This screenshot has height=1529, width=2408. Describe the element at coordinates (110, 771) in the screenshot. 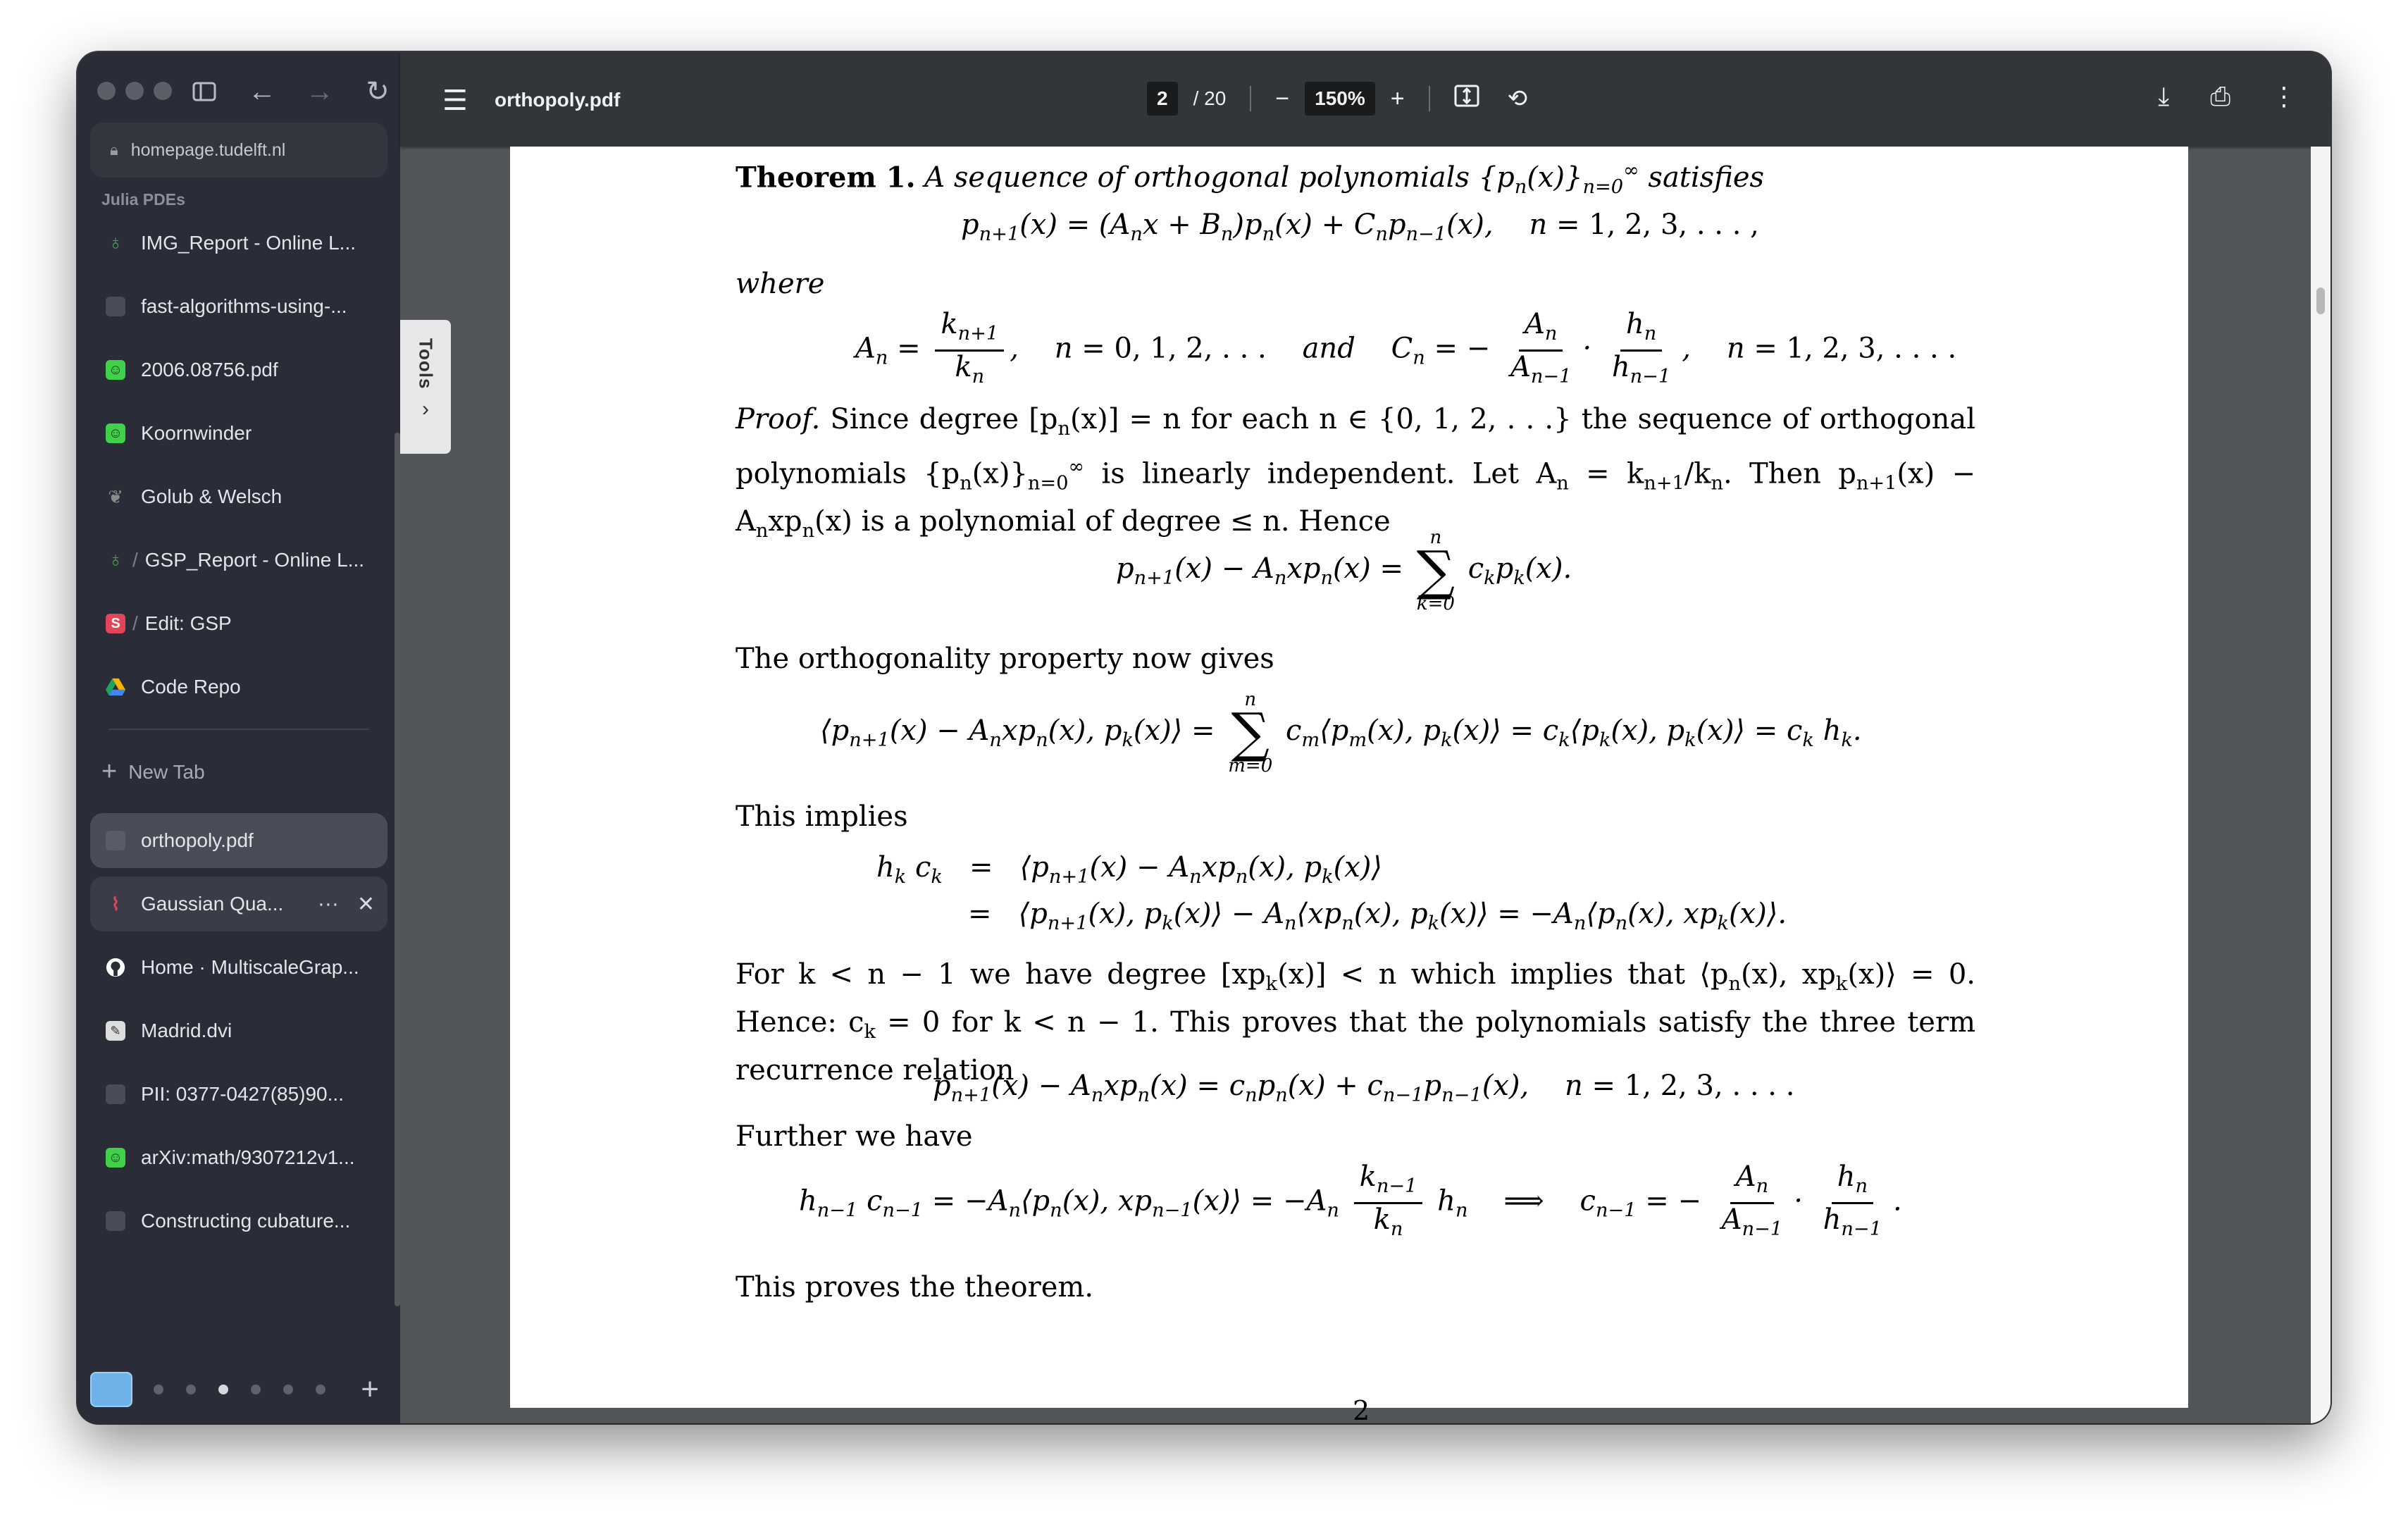

I see `plus-icon: +` at that location.